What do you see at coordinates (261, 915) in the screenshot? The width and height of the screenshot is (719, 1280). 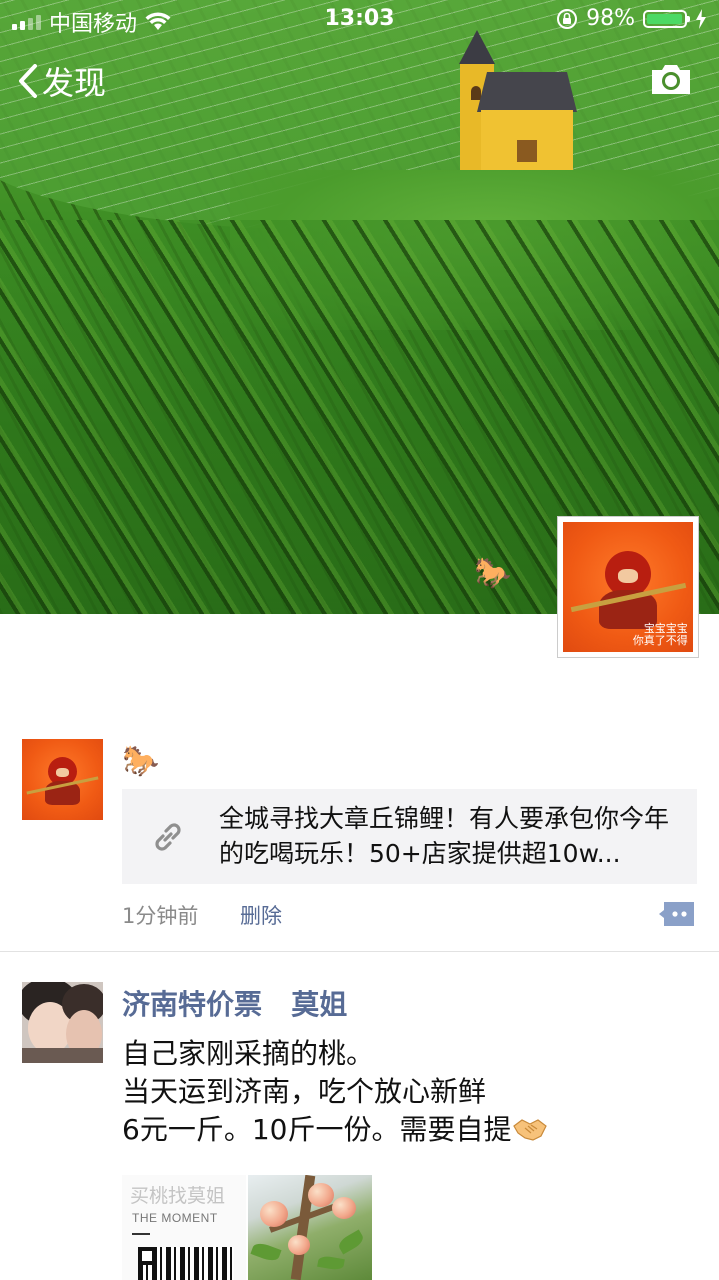 I see `delete-button: 删除` at bounding box center [261, 915].